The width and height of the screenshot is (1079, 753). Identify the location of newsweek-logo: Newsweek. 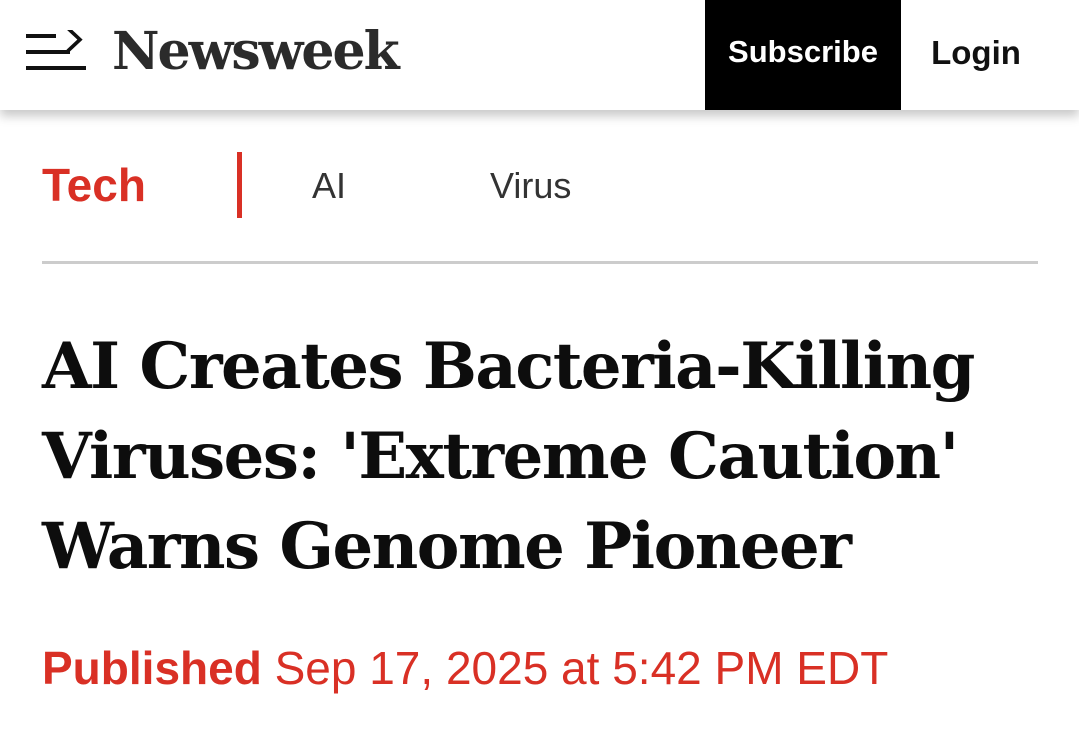
(256, 52).